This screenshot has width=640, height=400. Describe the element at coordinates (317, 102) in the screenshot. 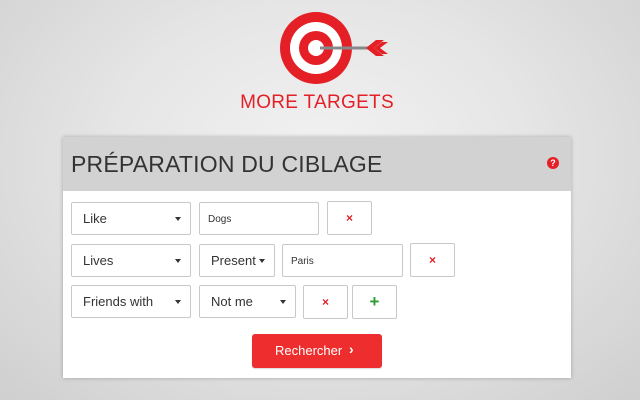

I see `brand-name: MORE TARGETS` at that location.